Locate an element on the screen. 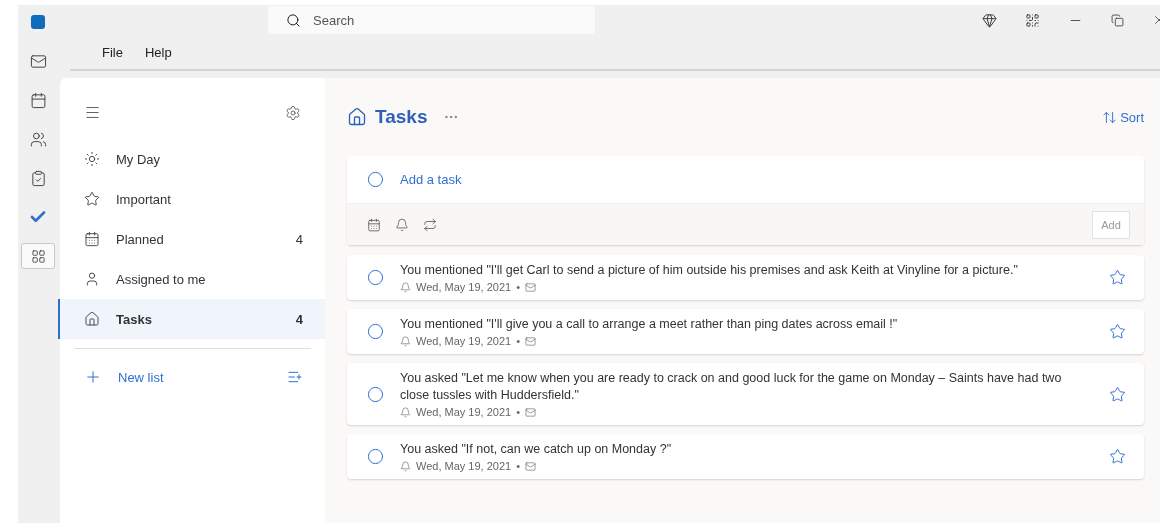 Image resolution: width=1160 pixels, height=523 pixels. sidebar-item: Assigned to me is located at coordinates (191, 279).